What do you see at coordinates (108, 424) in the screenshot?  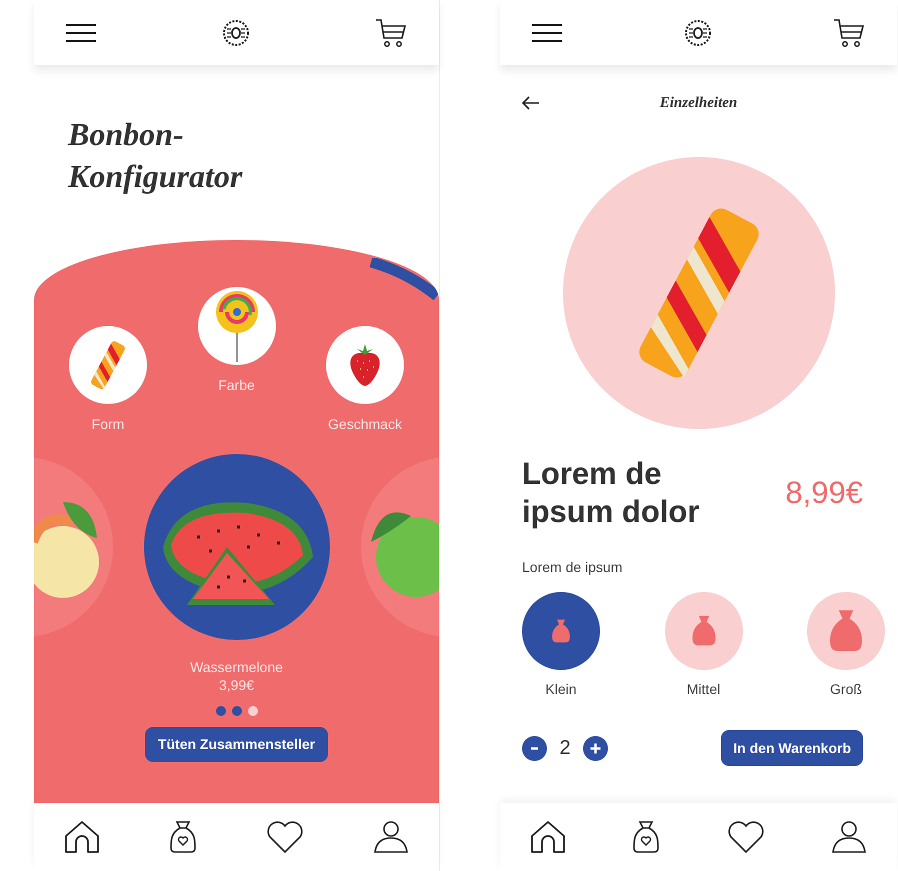 I see `category-label: Form` at bounding box center [108, 424].